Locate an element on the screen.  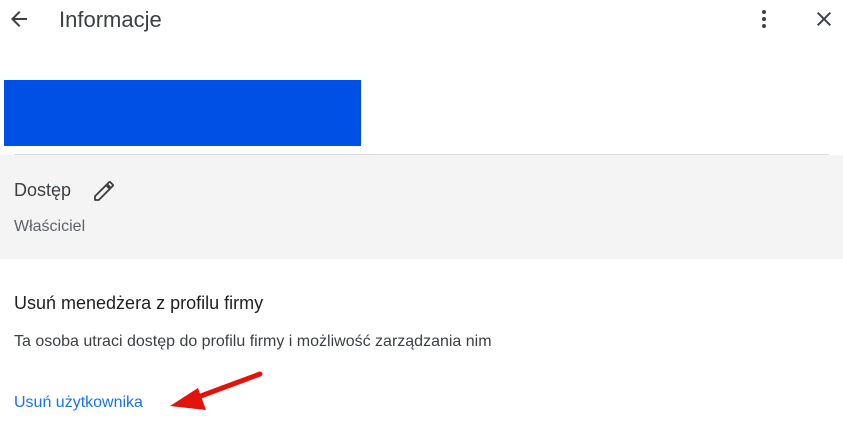
arrow-head is located at coordinates (188, 399).